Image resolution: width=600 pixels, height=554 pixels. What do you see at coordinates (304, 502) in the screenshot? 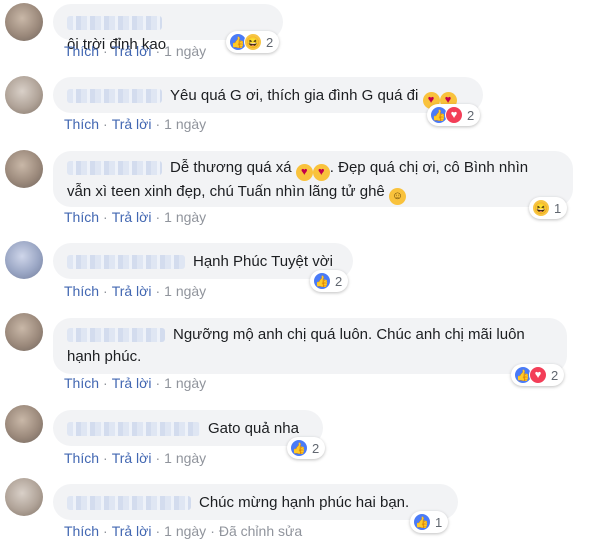
I see `comment-text: Chúc mừng hạnh phúc hai bạn.` at bounding box center [304, 502].